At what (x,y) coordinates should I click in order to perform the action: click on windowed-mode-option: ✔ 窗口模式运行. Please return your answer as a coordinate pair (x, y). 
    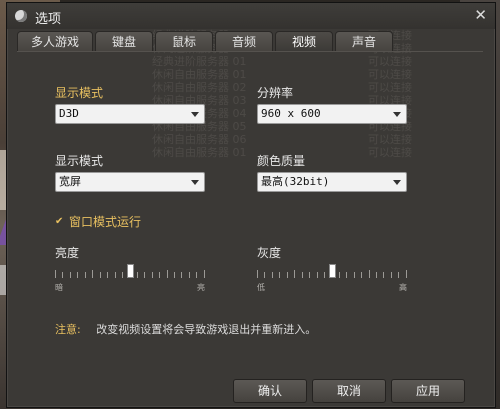
    Looking at the image, I should click on (98, 221).